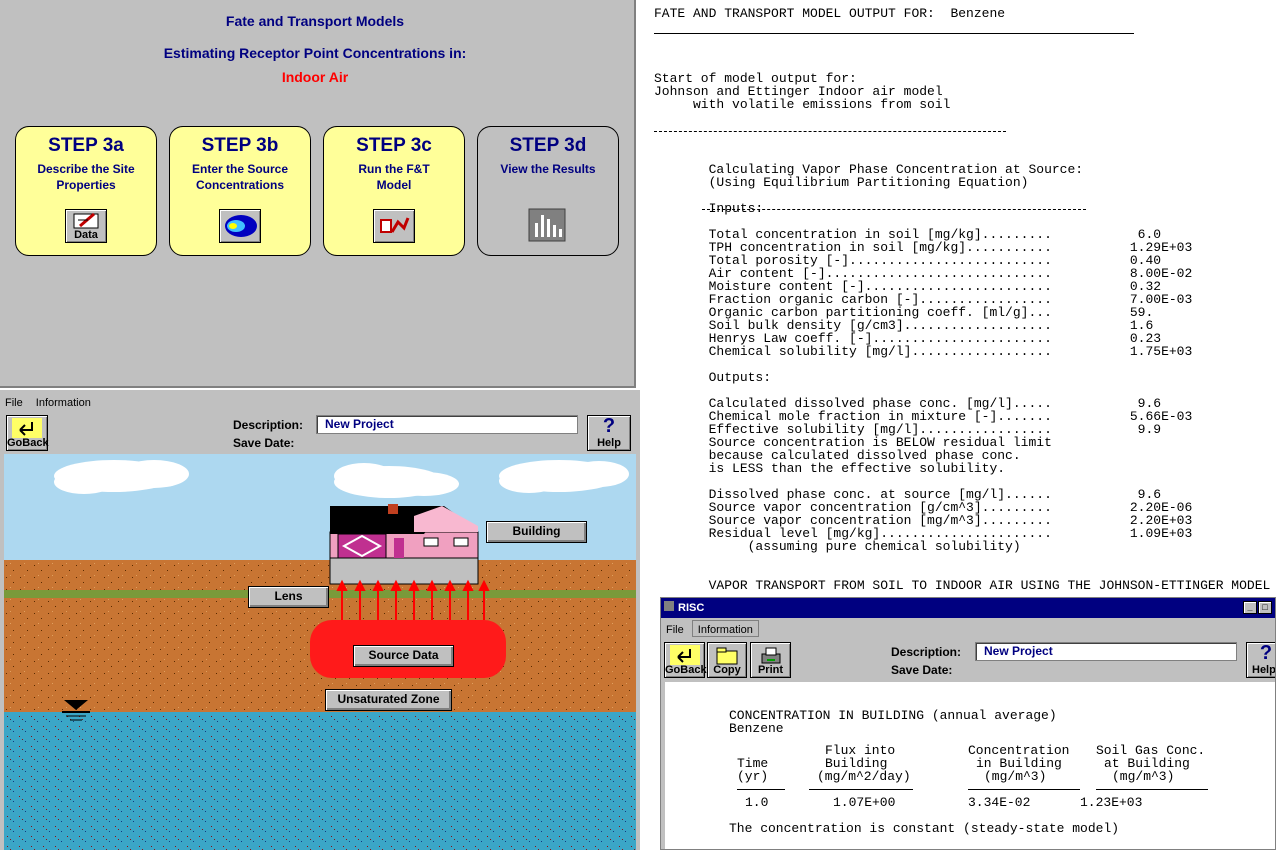 The width and height of the screenshot is (1276, 850). Describe the element at coordinates (922, 670) in the screenshot. I see `risc-save-date-label: Save Date:` at that location.